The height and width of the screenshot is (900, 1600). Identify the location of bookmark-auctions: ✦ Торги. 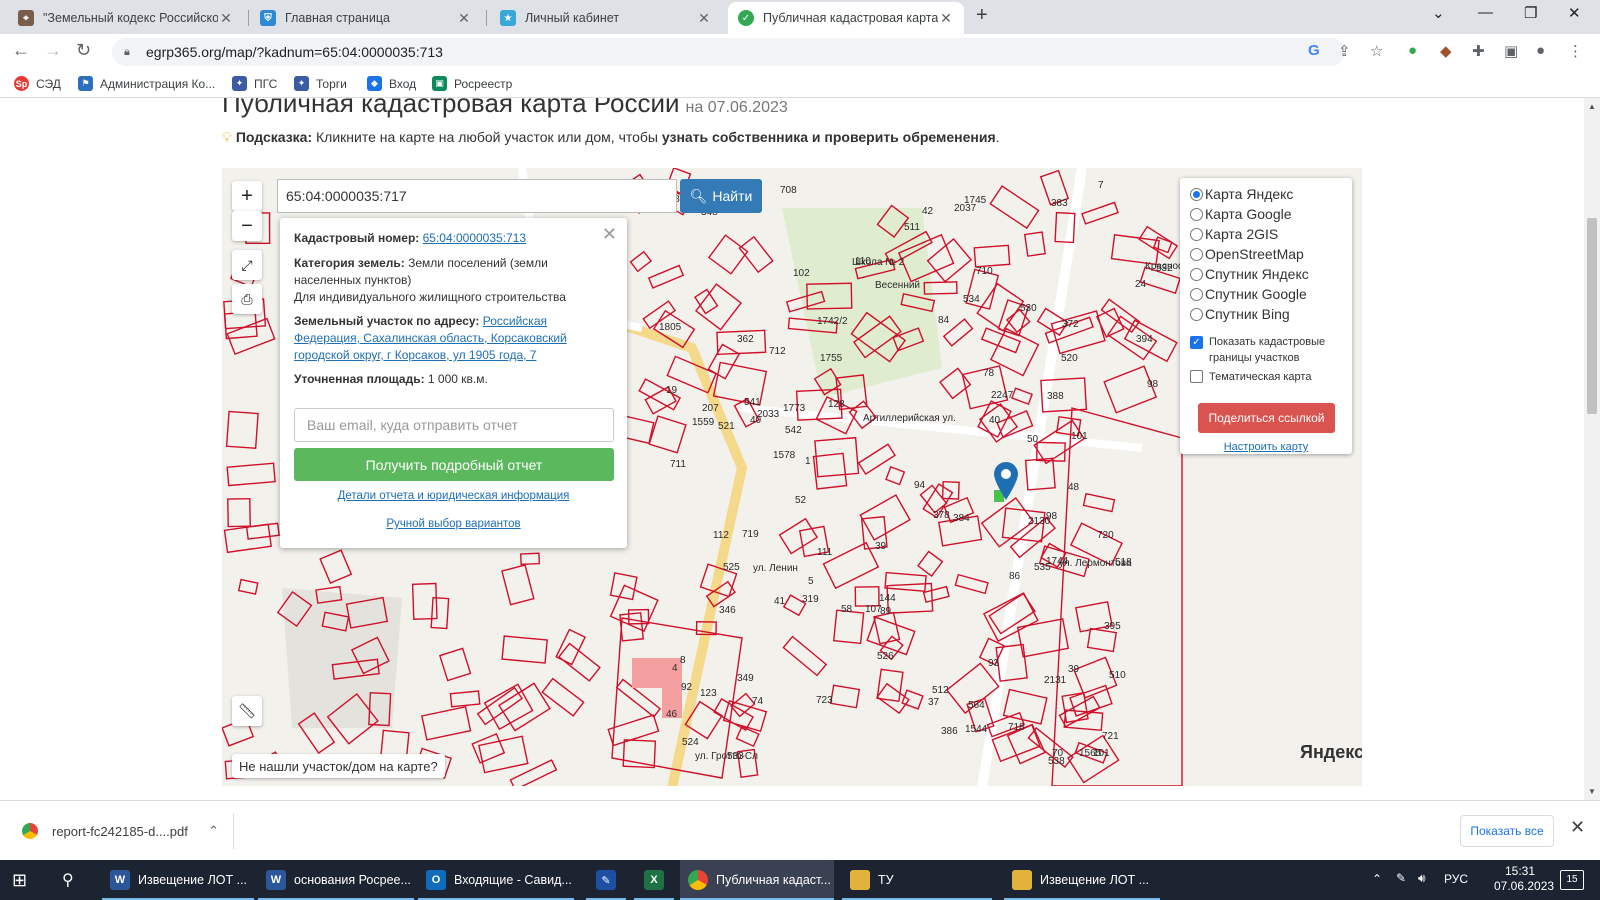
(320, 83).